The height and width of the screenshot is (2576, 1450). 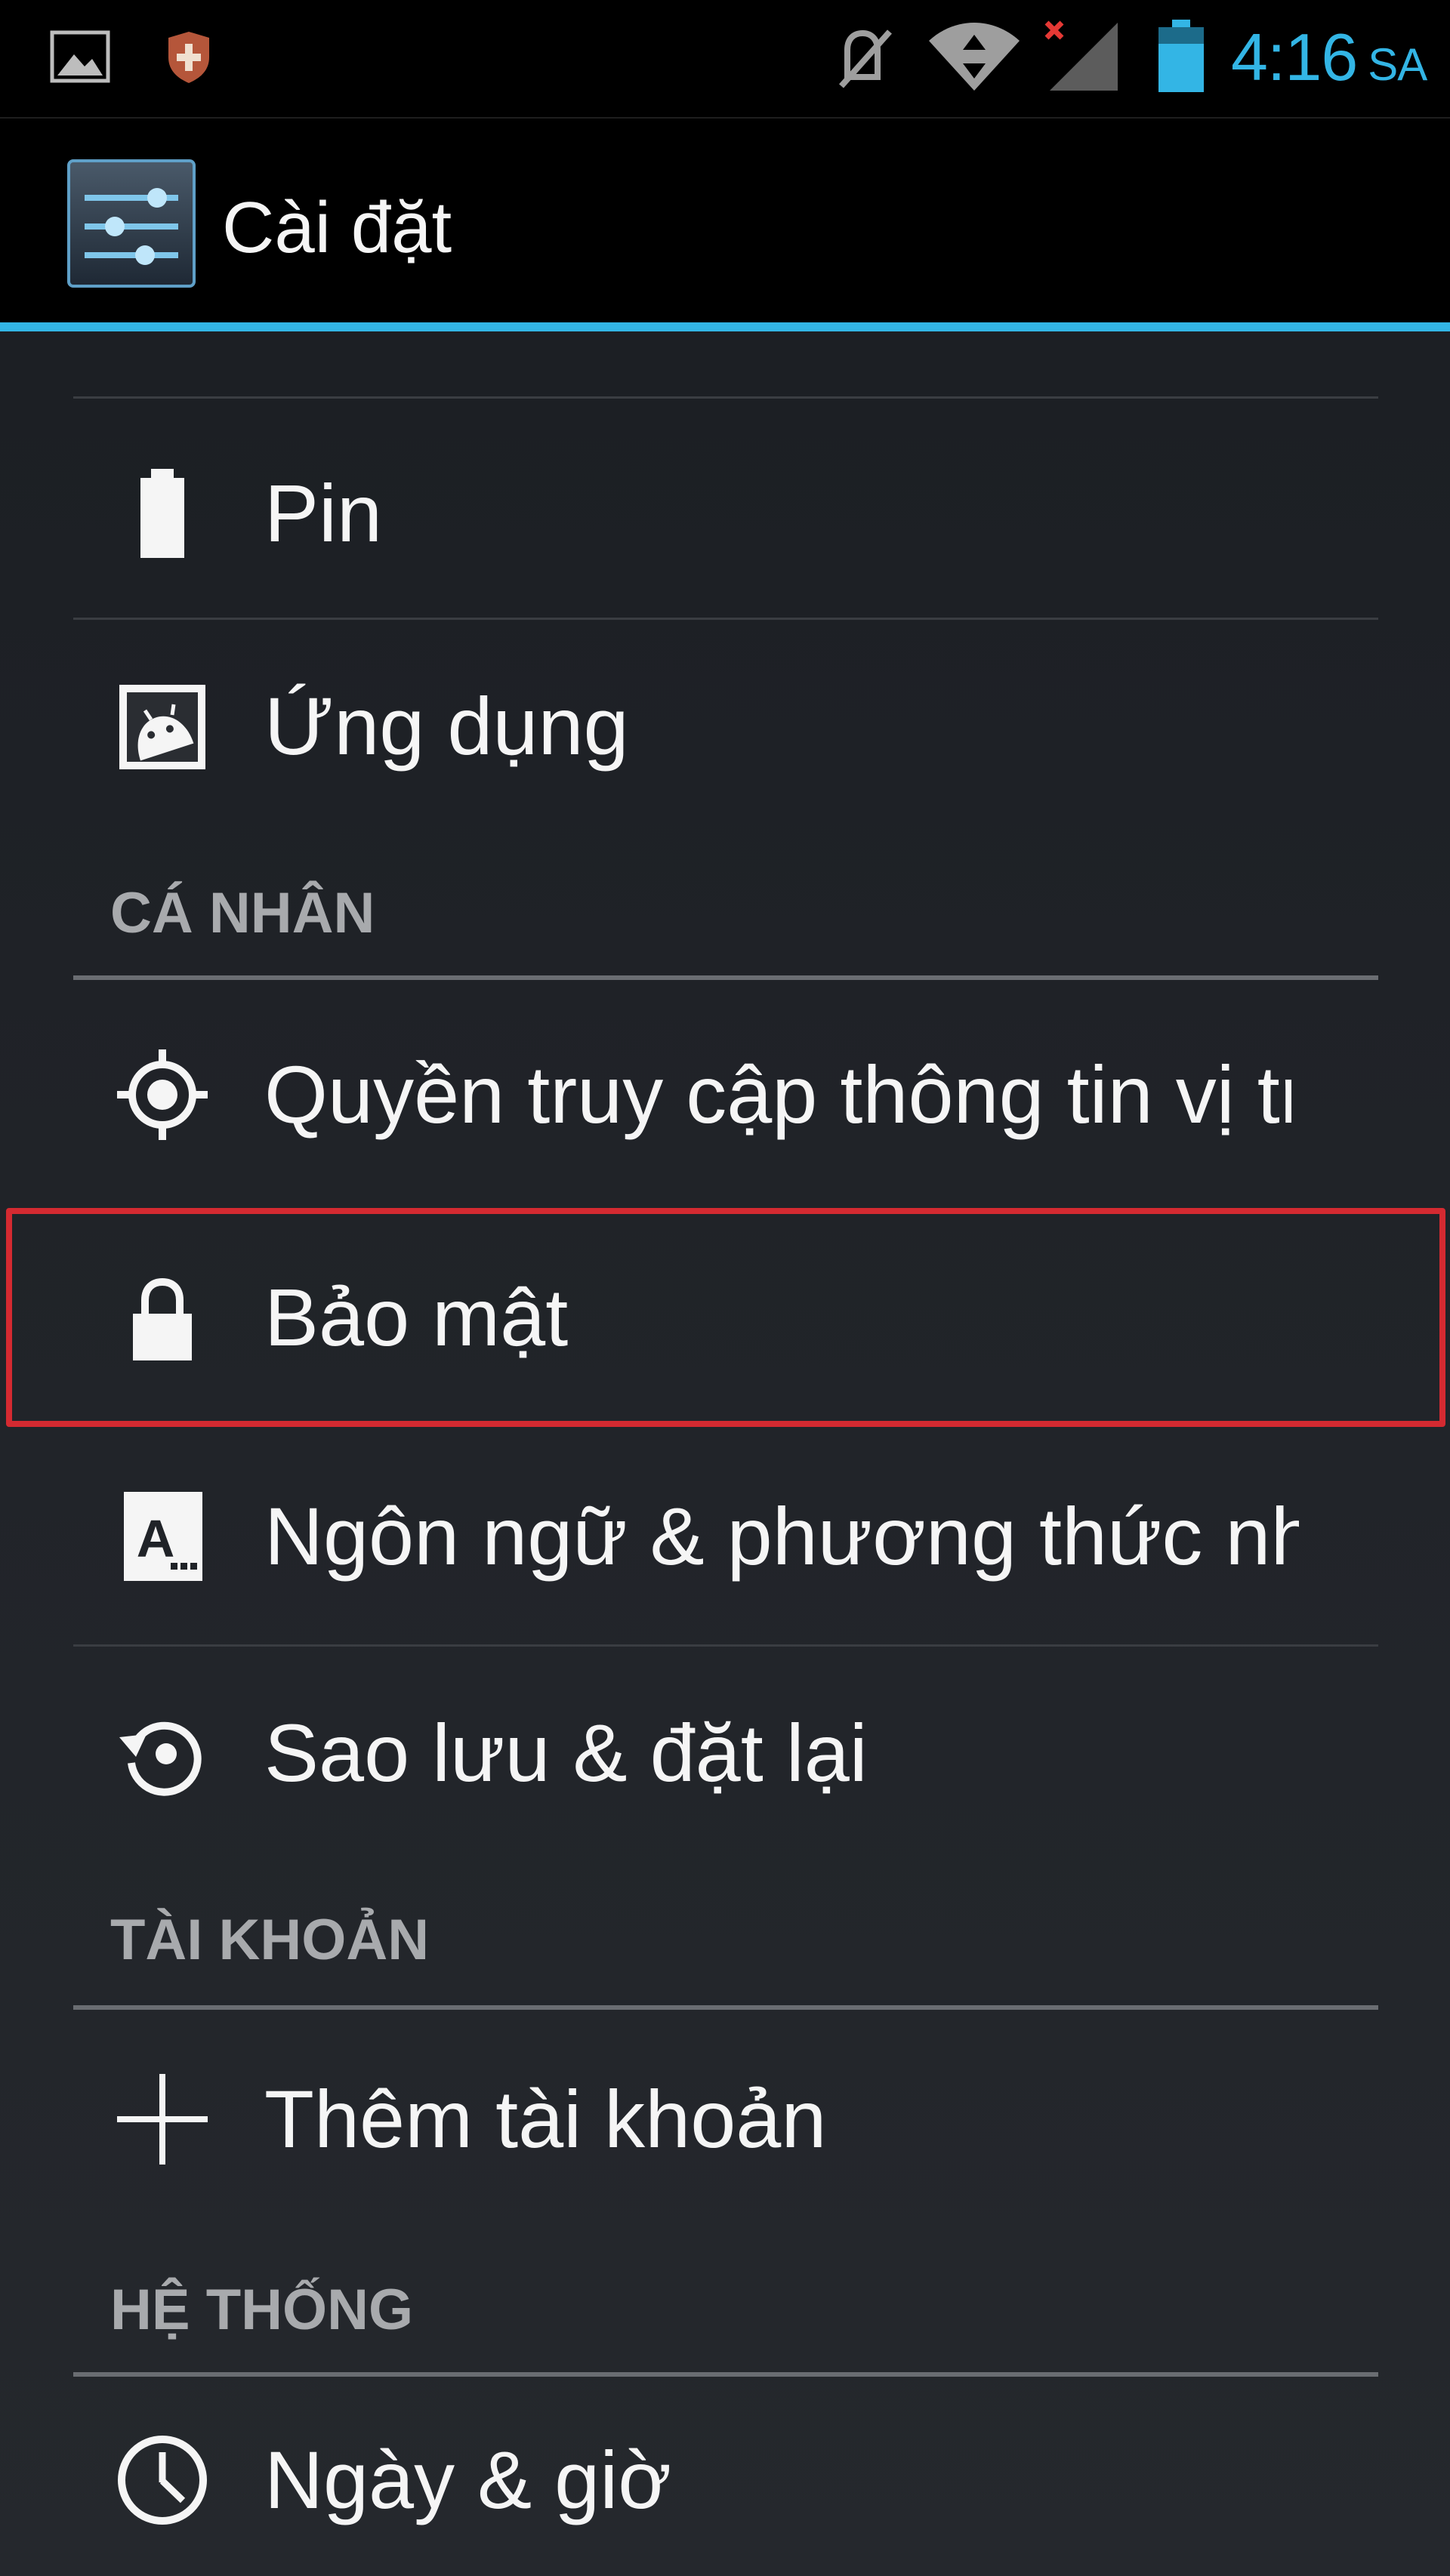 I want to click on settings-item-battery: Pin, so click(x=725, y=513).